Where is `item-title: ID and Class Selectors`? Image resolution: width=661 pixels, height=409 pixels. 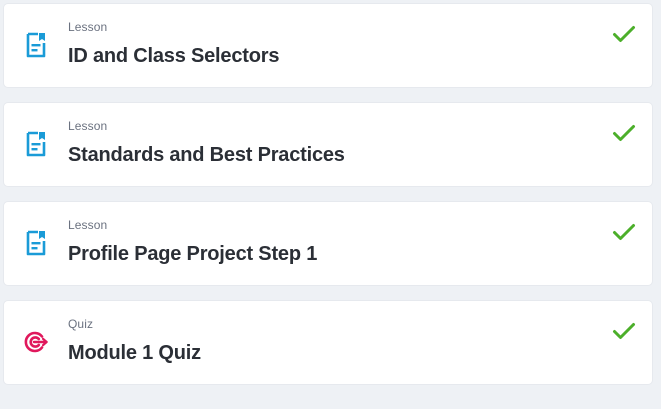 item-title: ID and Class Selectors is located at coordinates (173, 56).